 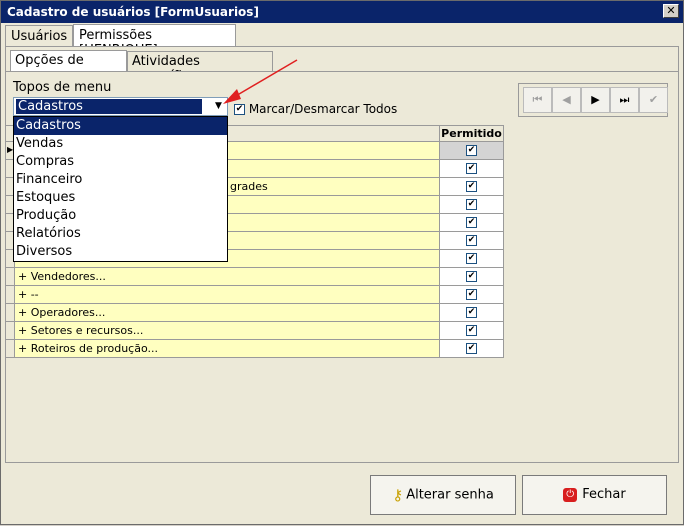 I want to click on toggle-all-checkbox: ✔ Marcar/Desmarcar Todos, so click(x=315, y=109).